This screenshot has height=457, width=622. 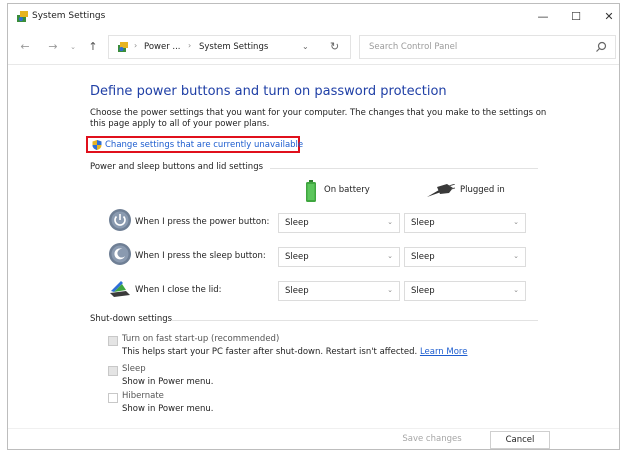 What do you see at coordinates (73, 47) in the screenshot?
I see `recent-locations-icon: ⌄` at bounding box center [73, 47].